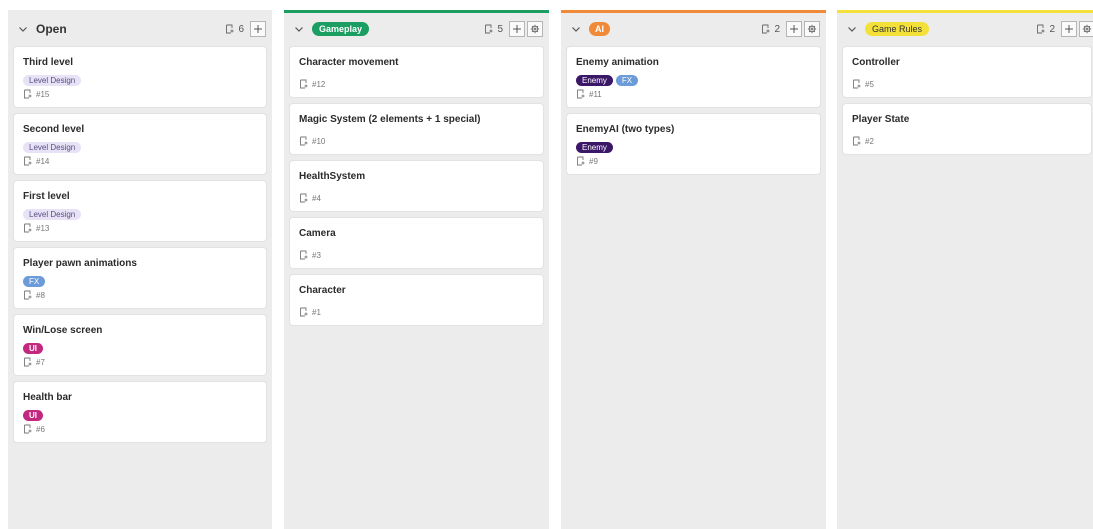 This screenshot has width=1093, height=529. Describe the element at coordinates (416, 186) in the screenshot. I see `card: HealthSystem #4` at that location.